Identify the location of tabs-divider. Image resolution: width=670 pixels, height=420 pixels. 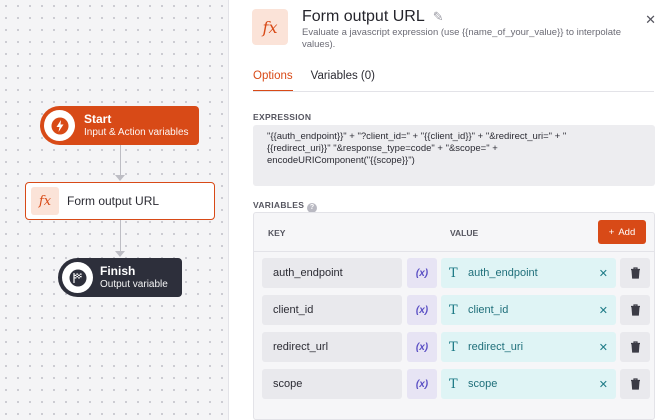
(453, 91).